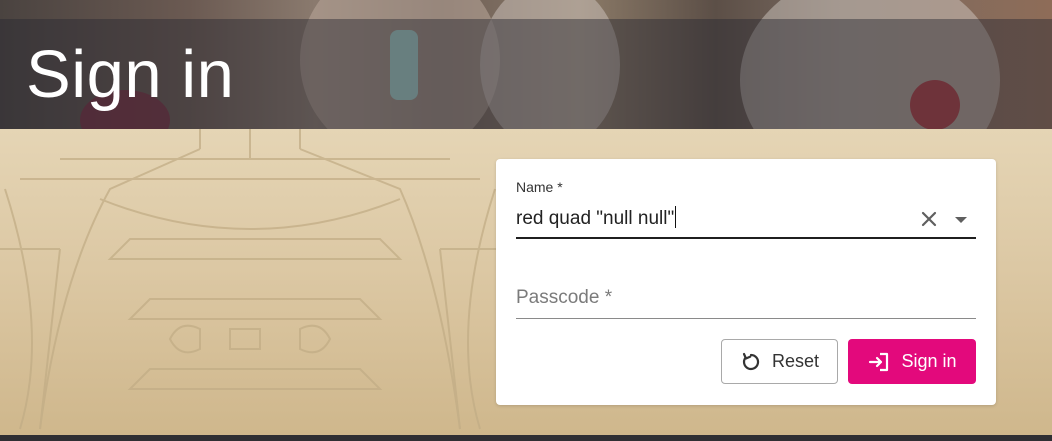  I want to click on reset-button-label: Reset, so click(795, 361).